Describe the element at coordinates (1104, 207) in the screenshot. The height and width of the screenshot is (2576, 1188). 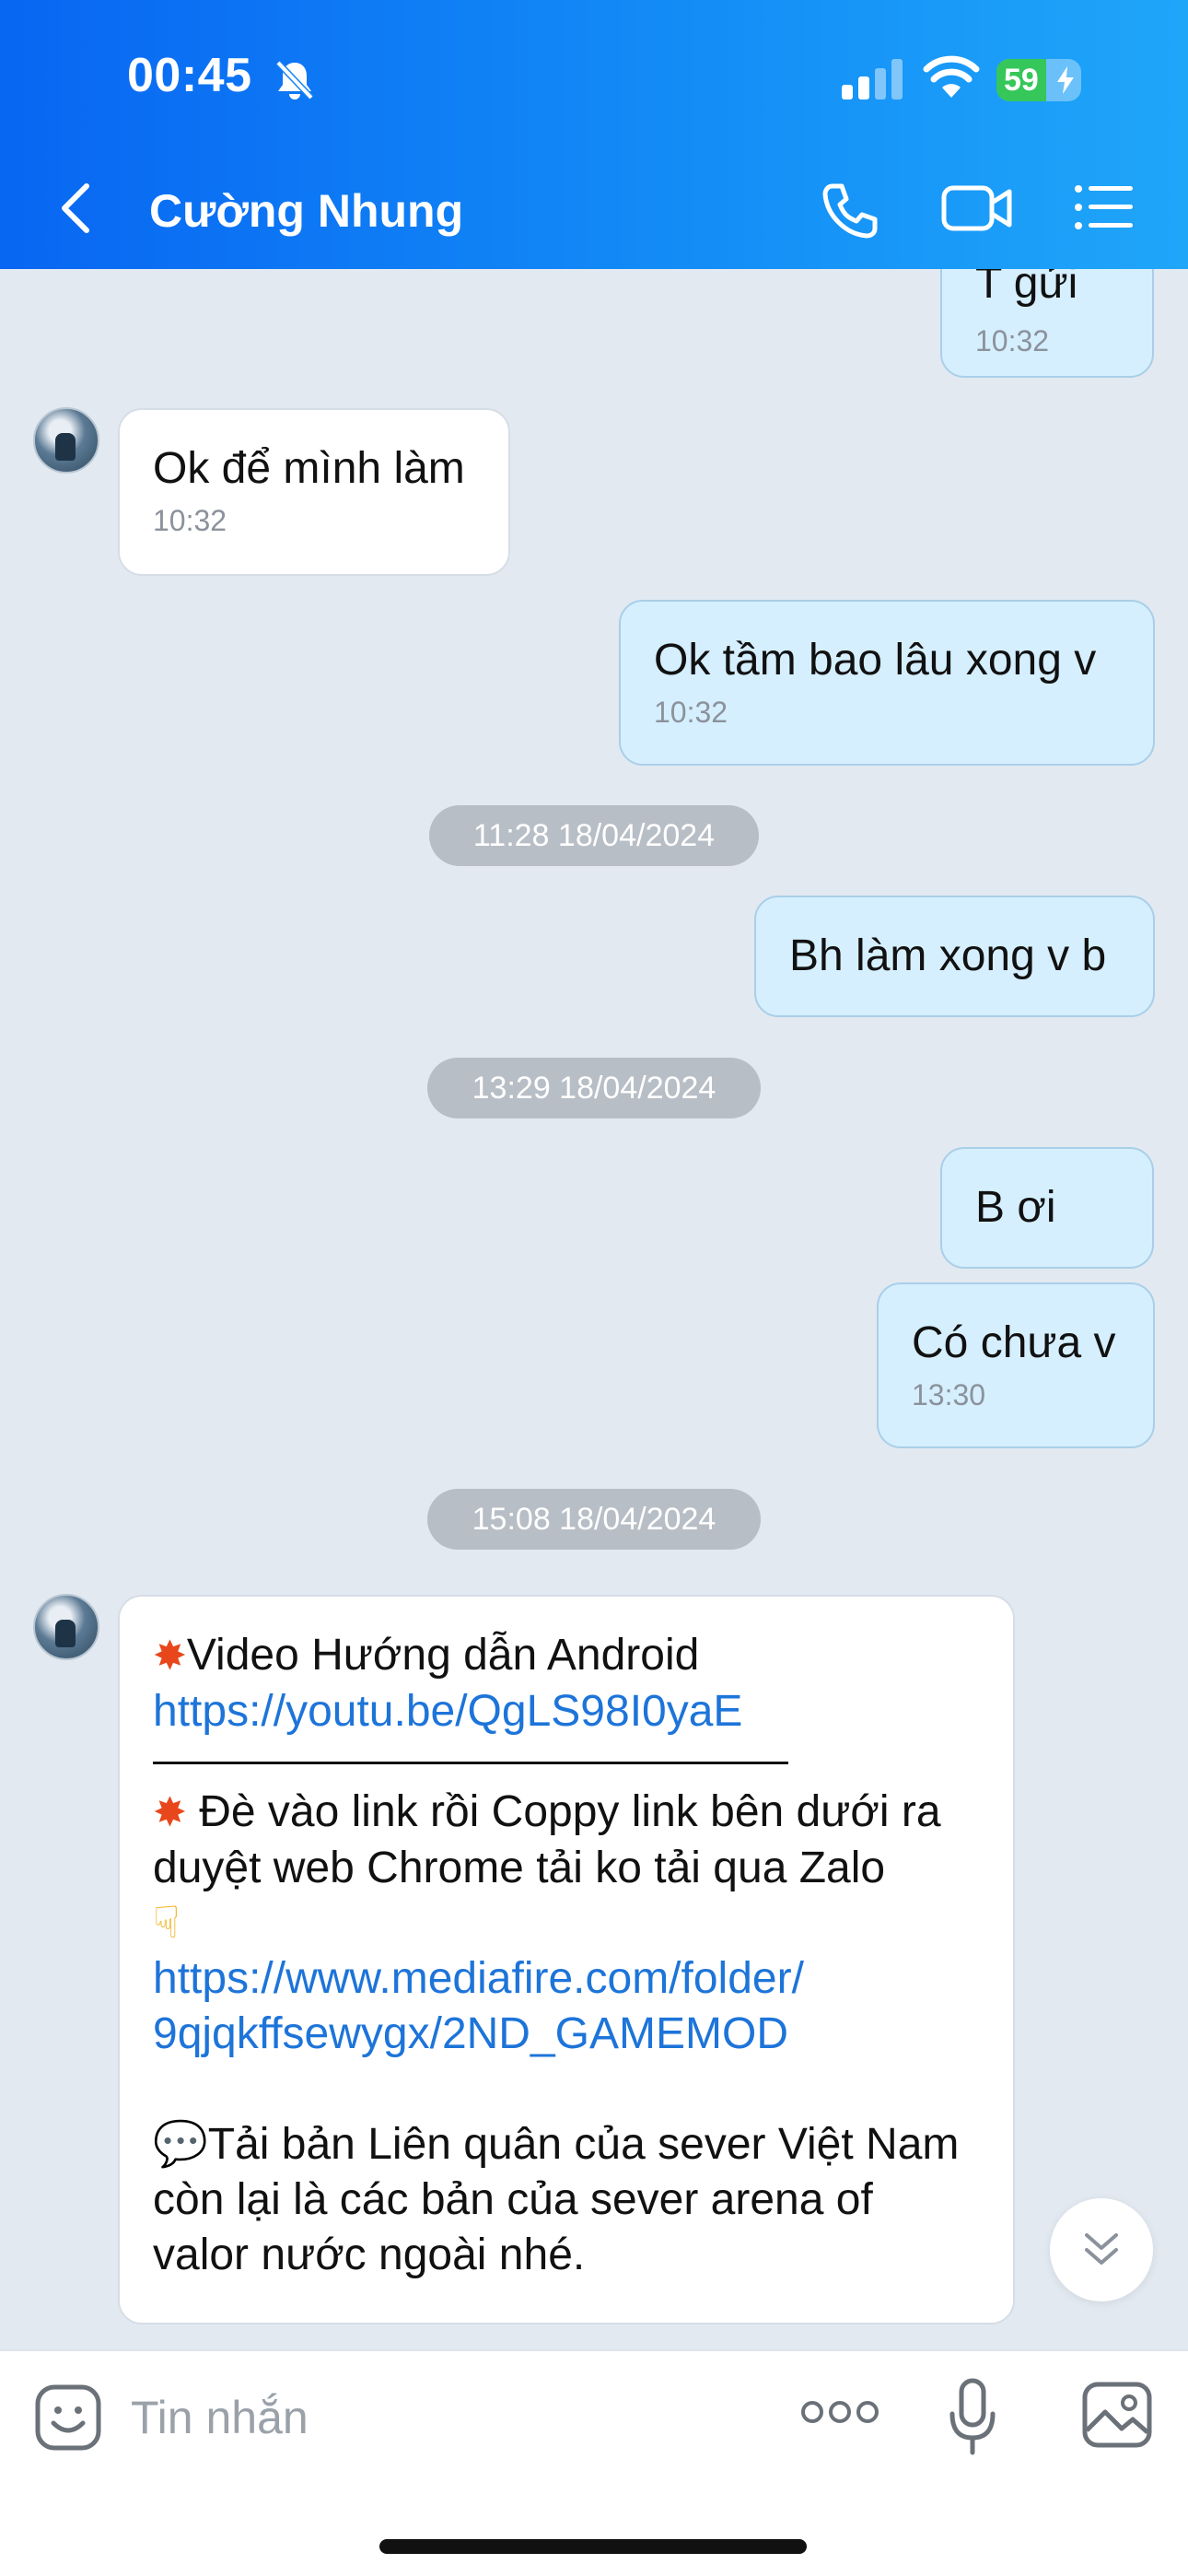
I see `menu-list-icon` at that location.